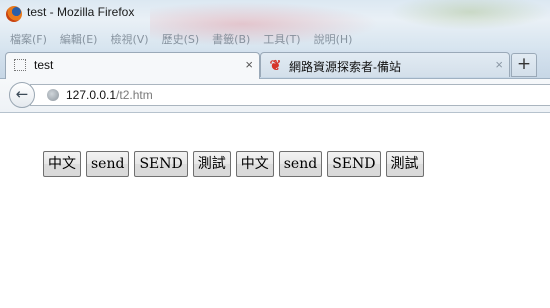 This screenshot has width=550, height=308. I want to click on menu-help: 說明(H), so click(333, 39).